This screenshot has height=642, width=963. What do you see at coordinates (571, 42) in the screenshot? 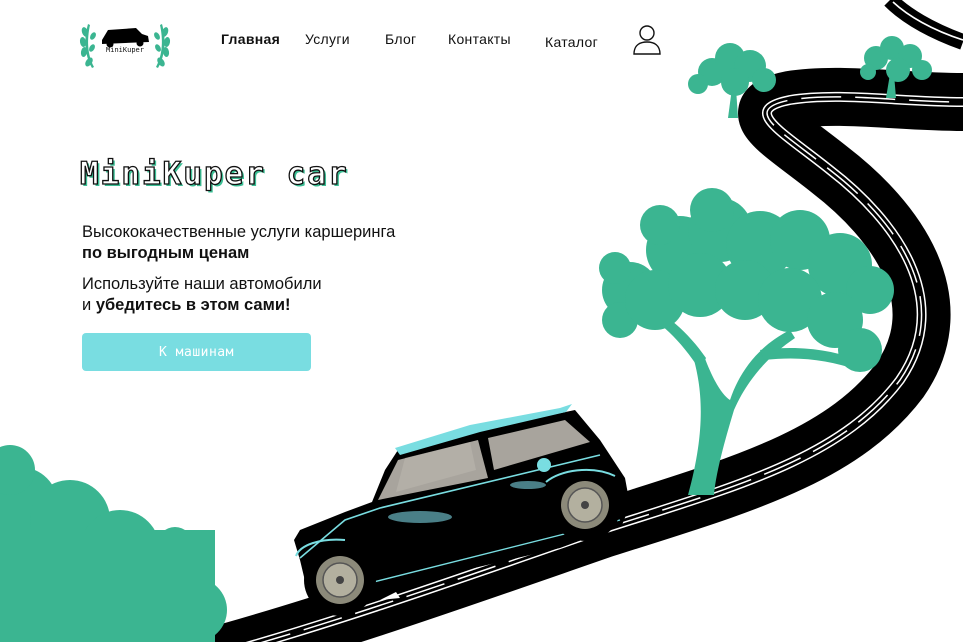
I see `nav-item-catalog: Каталог` at bounding box center [571, 42].